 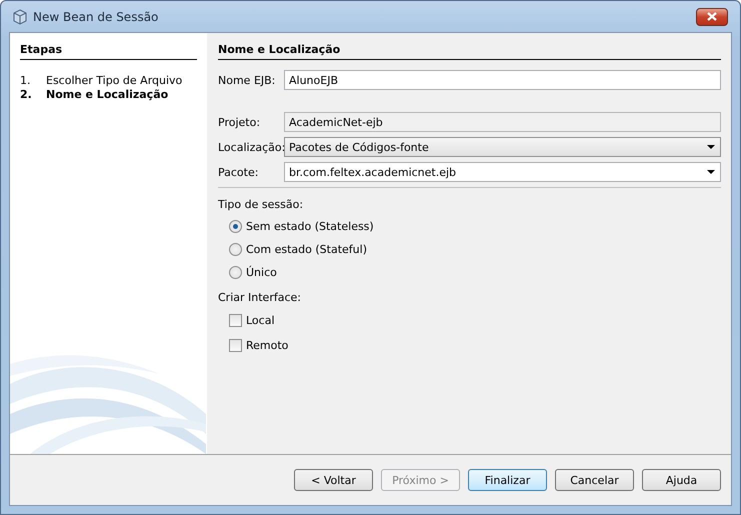 What do you see at coordinates (469, 51) in the screenshot?
I see `panel-title: Nome e Localização` at bounding box center [469, 51].